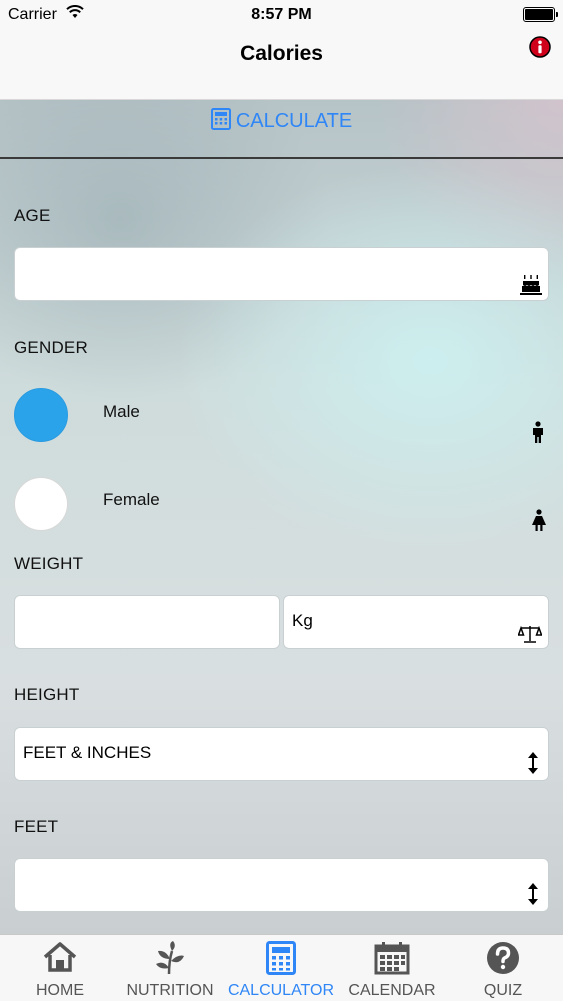  What do you see at coordinates (281, 274) in the screenshot?
I see `age-input` at bounding box center [281, 274].